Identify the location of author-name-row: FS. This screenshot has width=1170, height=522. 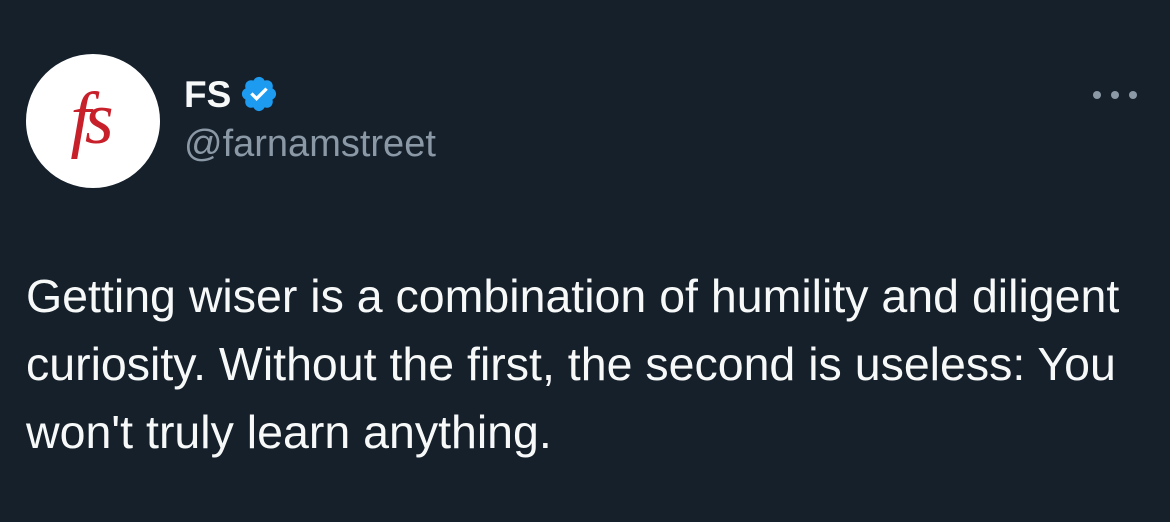
(231, 94).